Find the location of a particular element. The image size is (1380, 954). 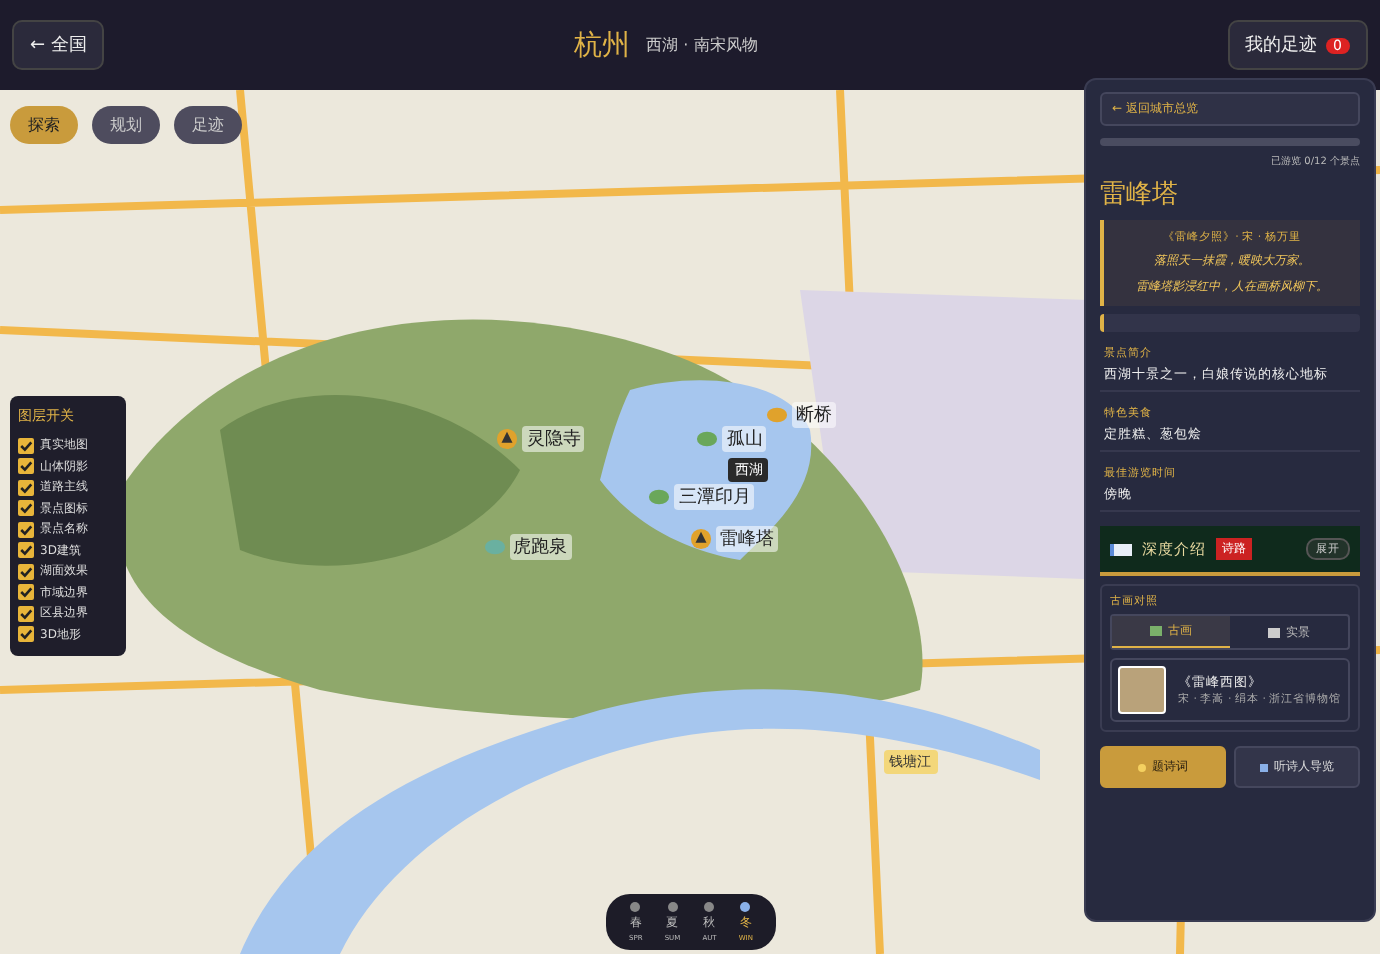

place-label: 三潭印月 is located at coordinates (714, 496).